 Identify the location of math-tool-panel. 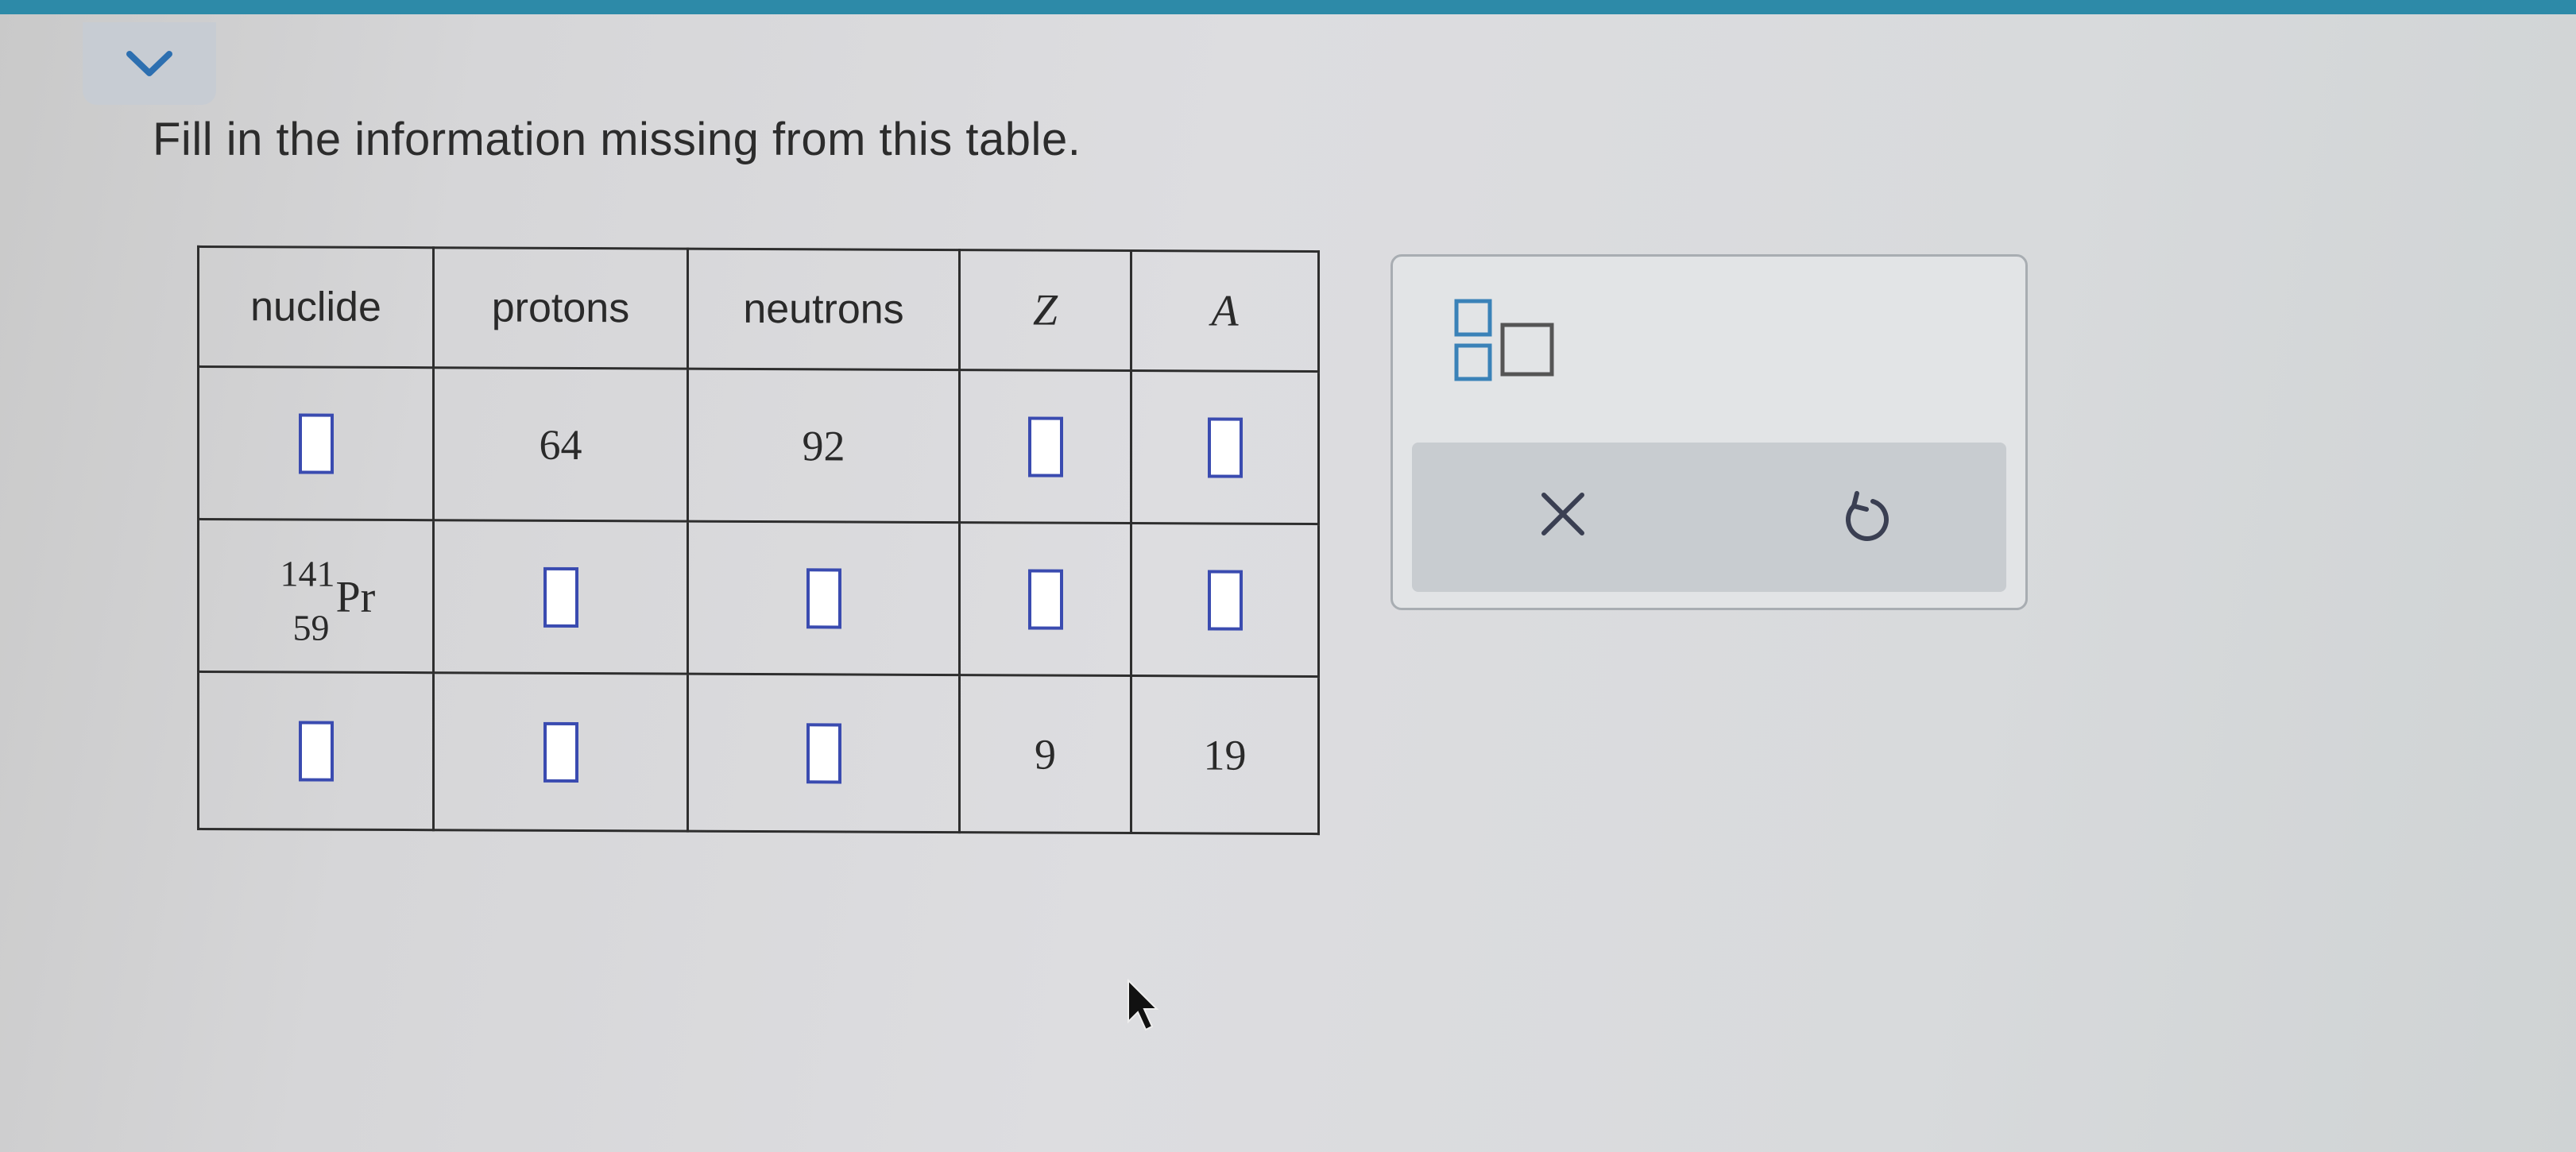
(1709, 432).